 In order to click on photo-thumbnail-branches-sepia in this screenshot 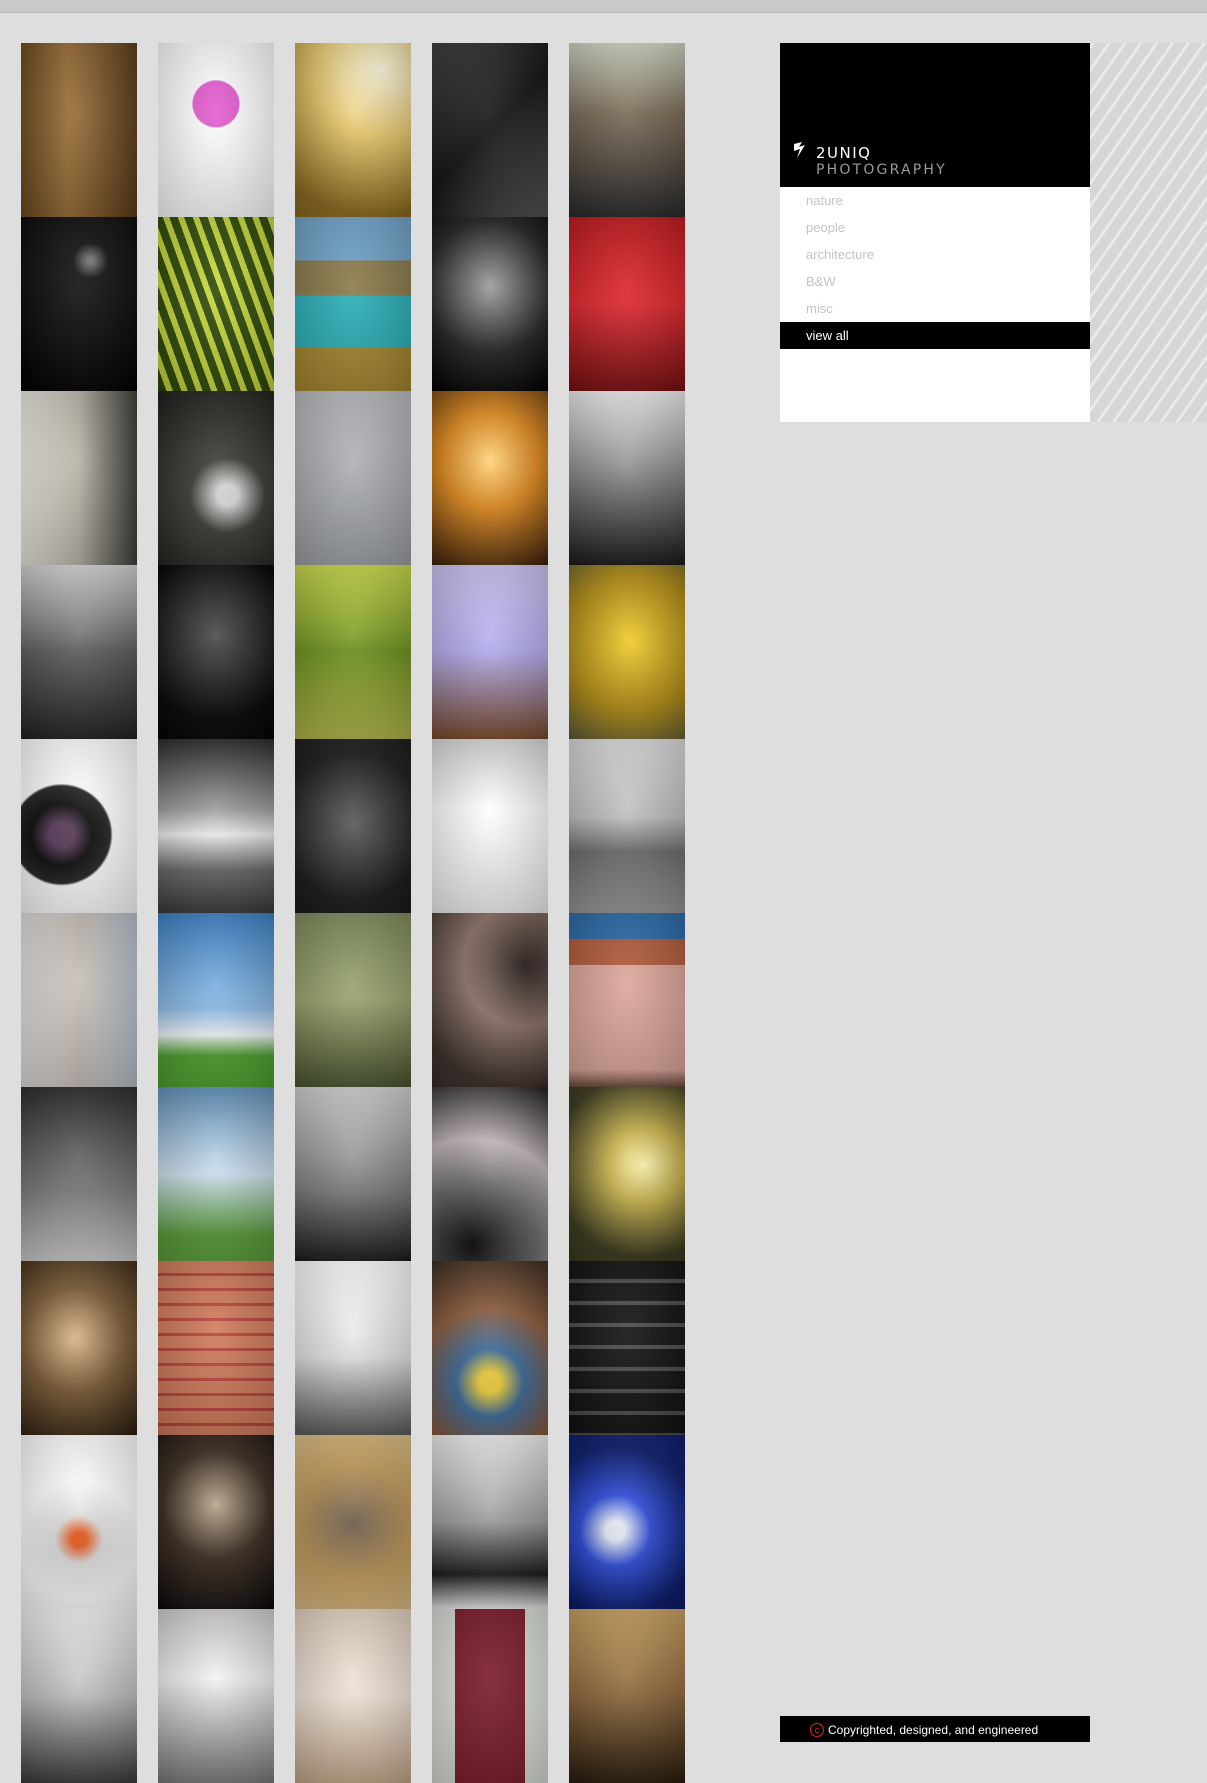, I will do `click(79, 1348)`.